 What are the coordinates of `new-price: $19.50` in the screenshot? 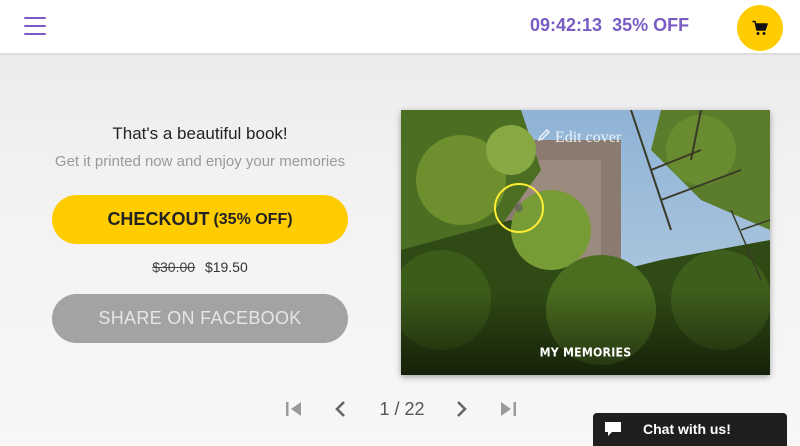 It's located at (226, 267).